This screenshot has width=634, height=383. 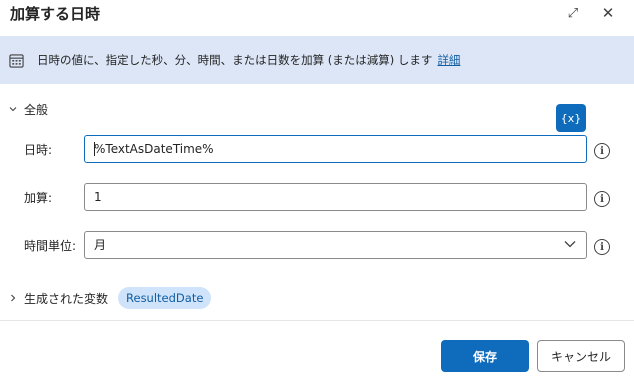 I want to click on info-description: 日時の値に、指定した秒、分、時間、または日数を加算 (または減算) します, so click(x=235, y=60).